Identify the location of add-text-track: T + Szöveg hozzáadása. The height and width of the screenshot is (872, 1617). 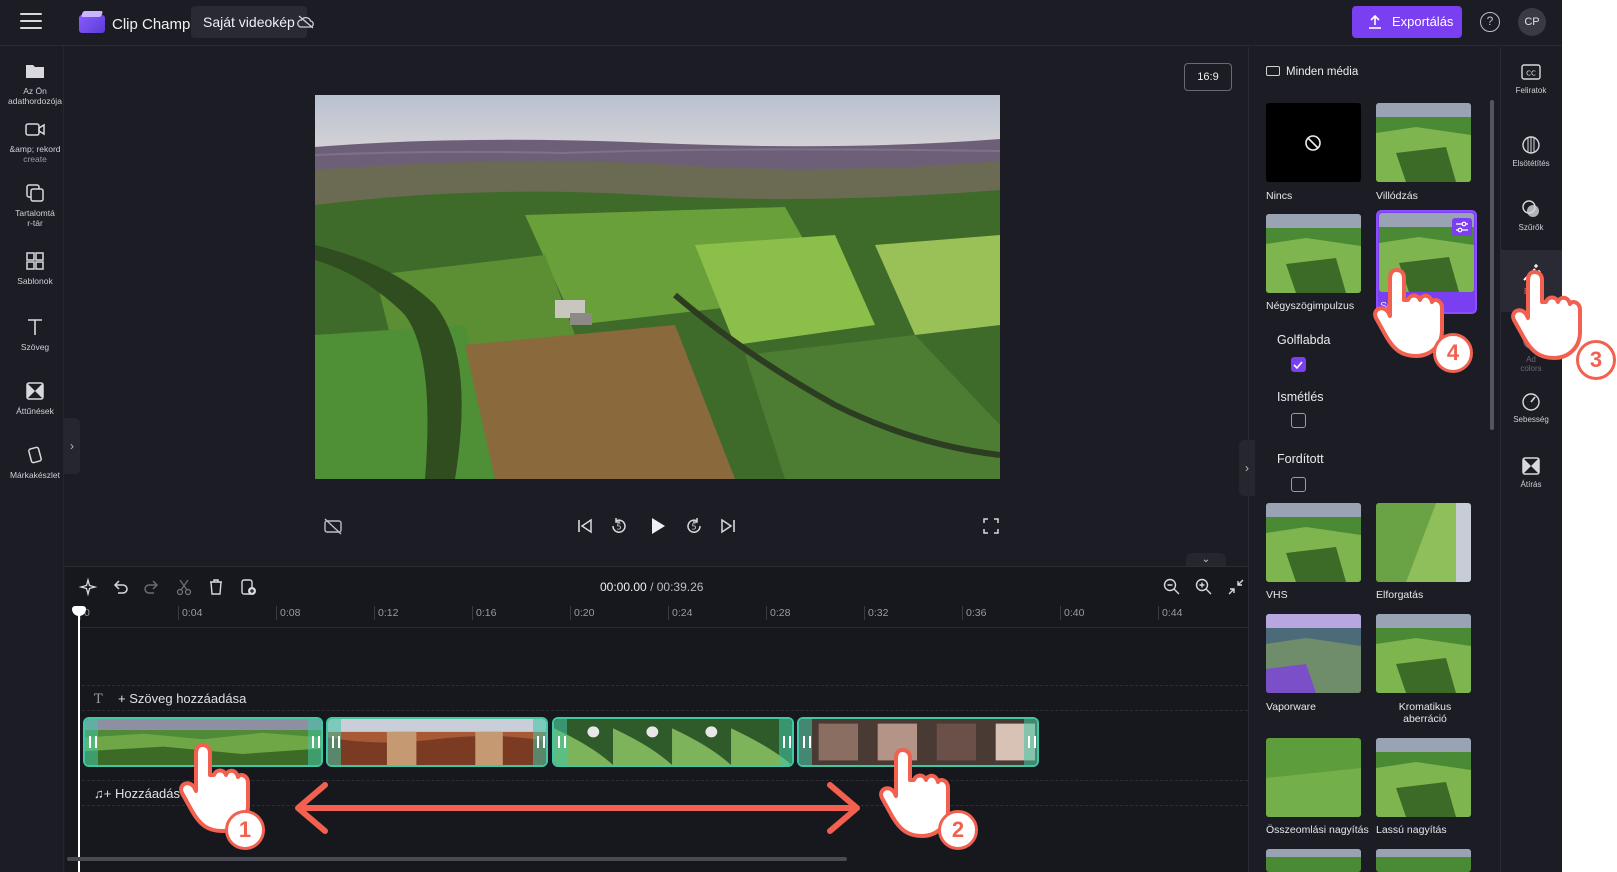
(665, 698).